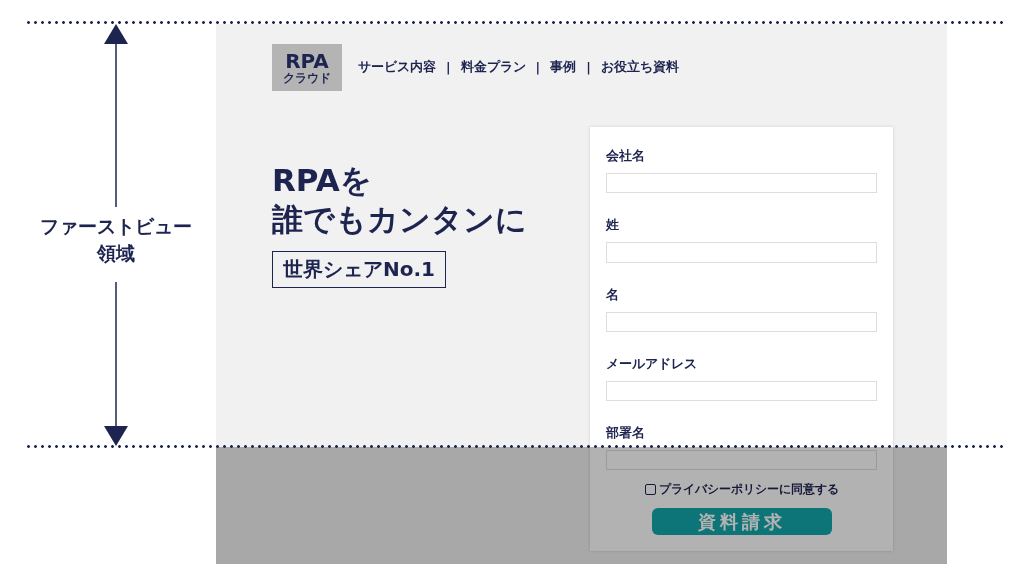 Image resolution: width=1024 pixels, height=576 pixels. What do you see at coordinates (652, 363) in the screenshot?
I see `field-label: メールアドレス` at bounding box center [652, 363].